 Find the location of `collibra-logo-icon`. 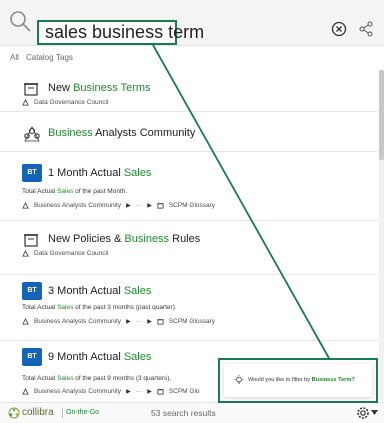

collibra-logo-icon is located at coordinates (14, 413).